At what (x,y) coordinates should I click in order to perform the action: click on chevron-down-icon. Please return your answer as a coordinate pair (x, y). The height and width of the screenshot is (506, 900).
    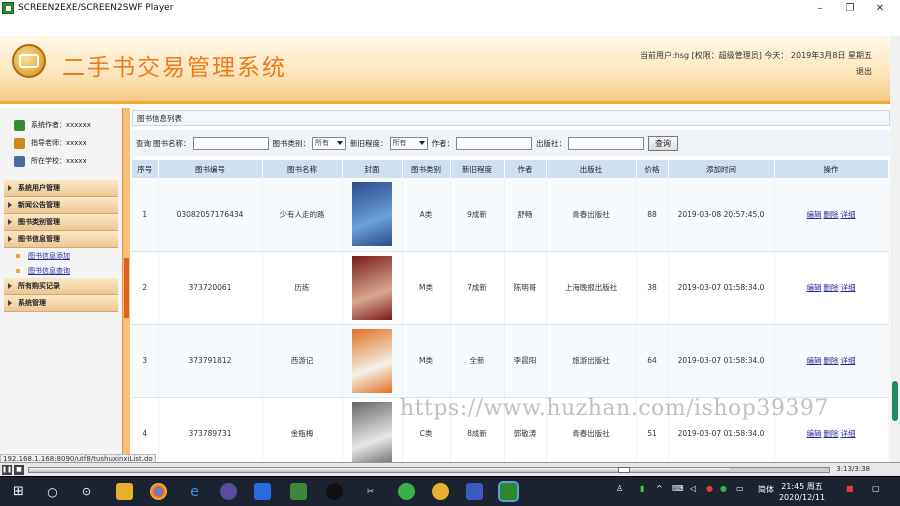
    Looking at the image, I should click on (340, 143).